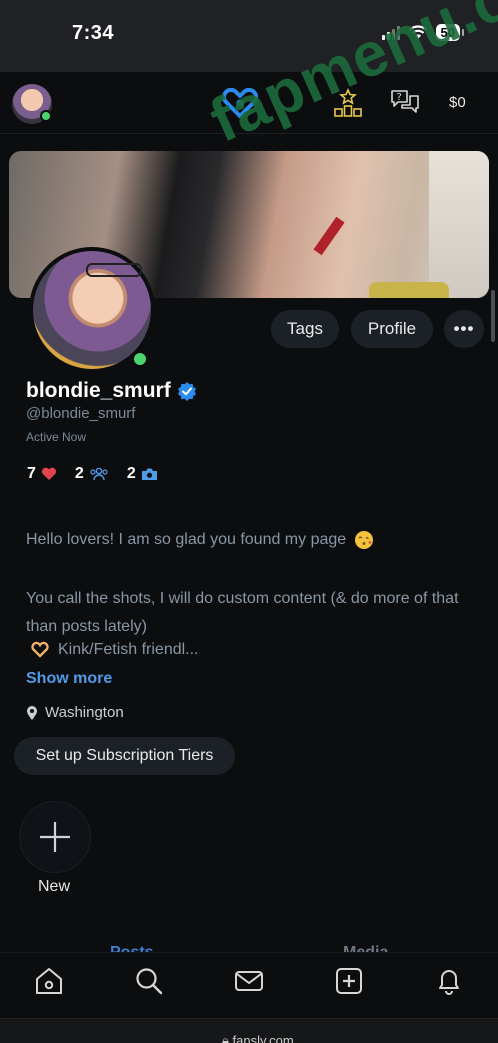  Describe the element at coordinates (131, 473) in the screenshot. I see `photos-count: 2` at that location.